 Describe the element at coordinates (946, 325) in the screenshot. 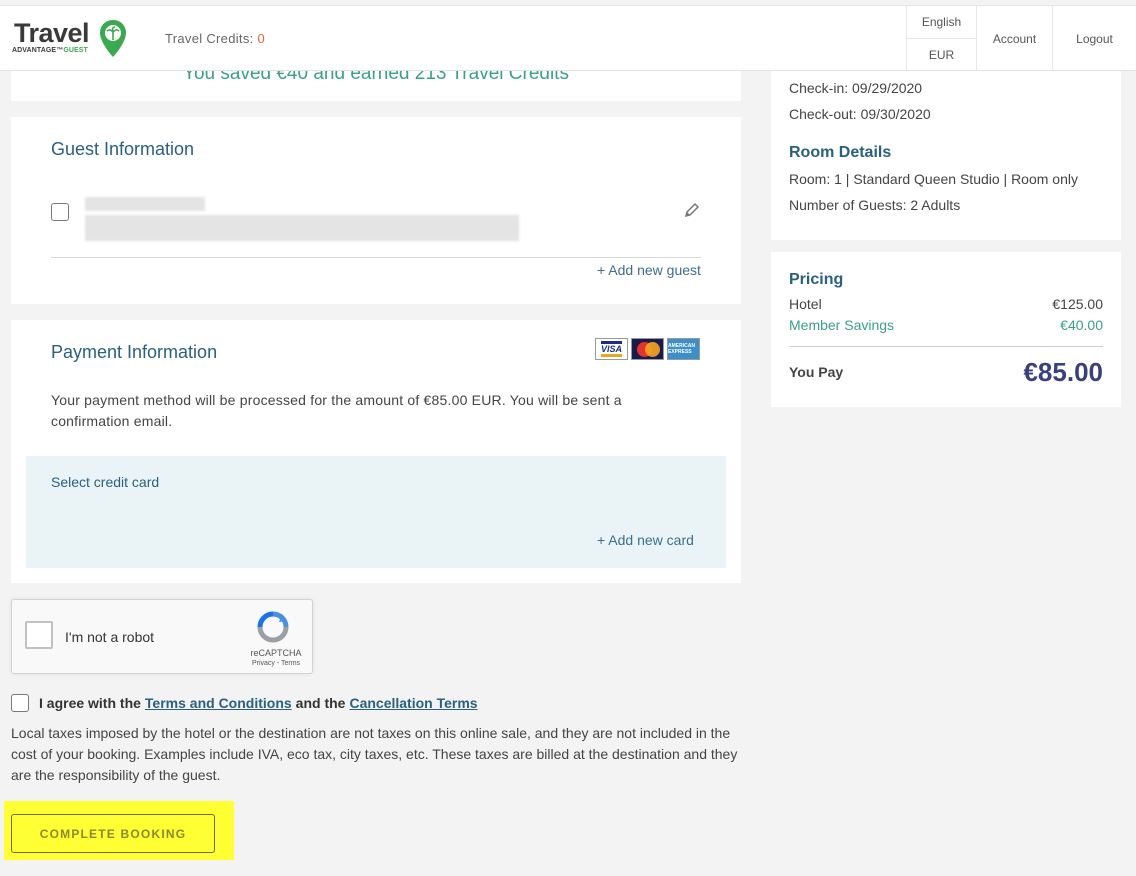

I see `member-savings-row: Member Savings €40.00` at that location.